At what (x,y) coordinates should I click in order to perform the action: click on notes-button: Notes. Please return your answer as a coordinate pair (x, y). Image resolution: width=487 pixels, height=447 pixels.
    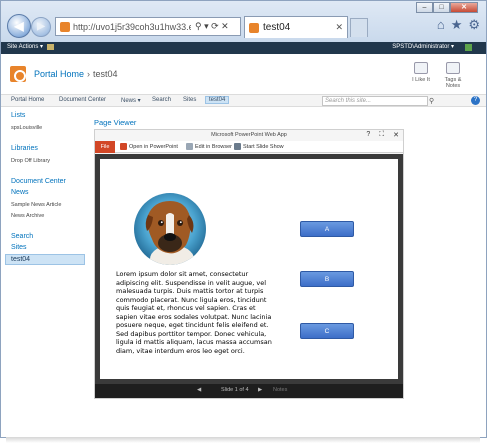
    Looking at the image, I should click on (280, 390).